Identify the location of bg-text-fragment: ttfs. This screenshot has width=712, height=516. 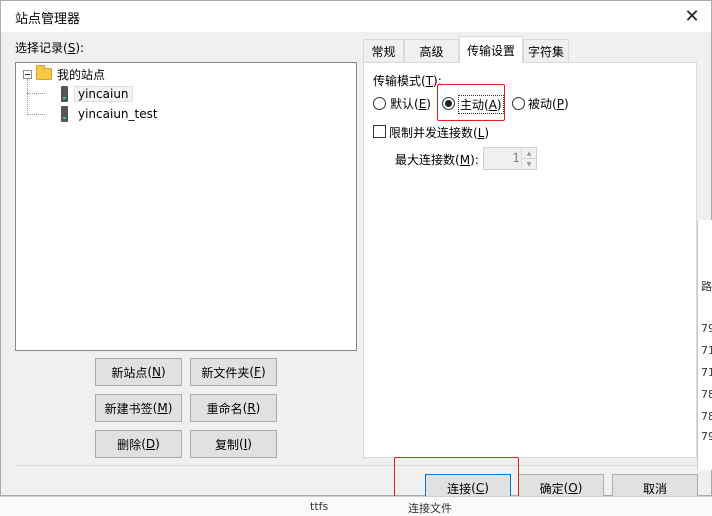
(319, 506).